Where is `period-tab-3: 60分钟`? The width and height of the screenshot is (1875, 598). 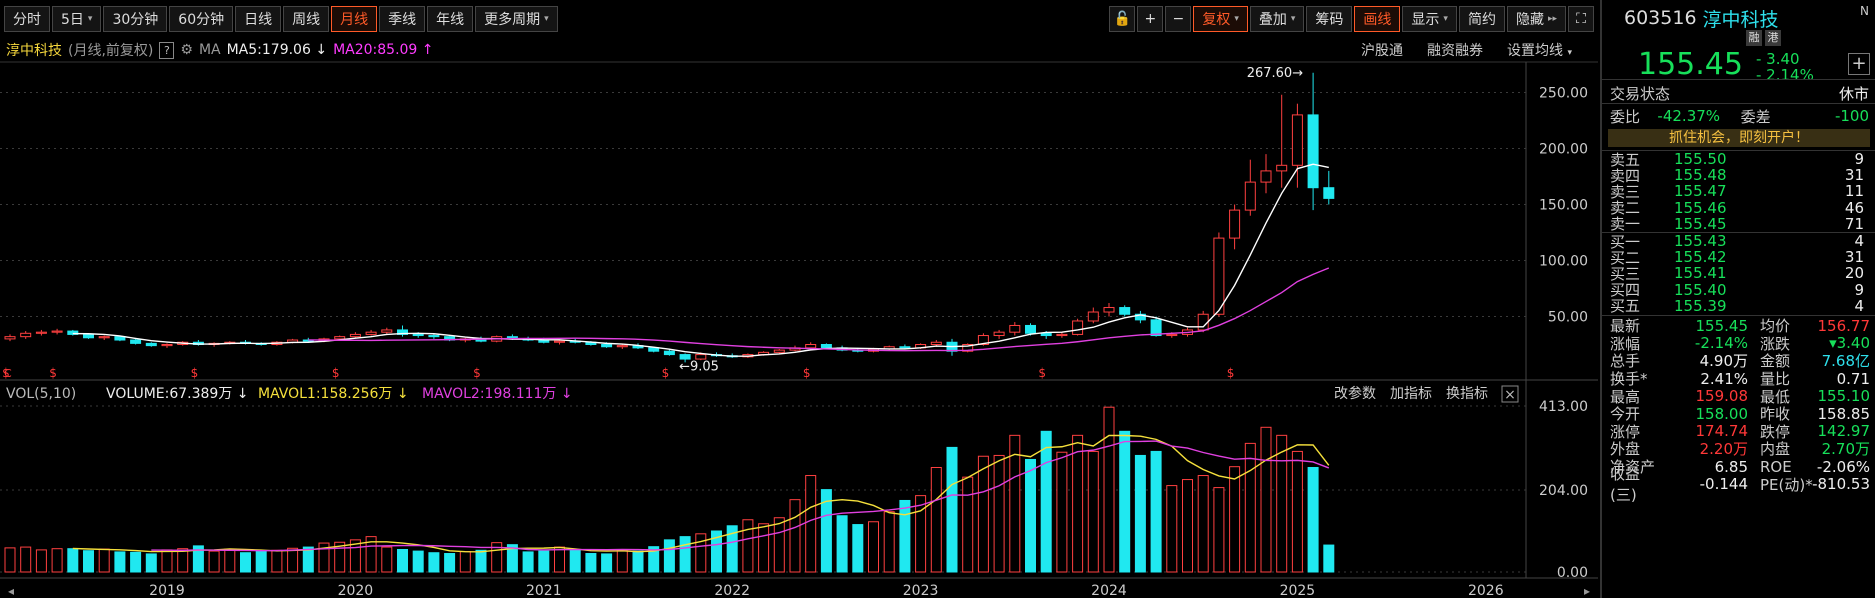
period-tab-3: 60分钟 is located at coordinates (201, 19).